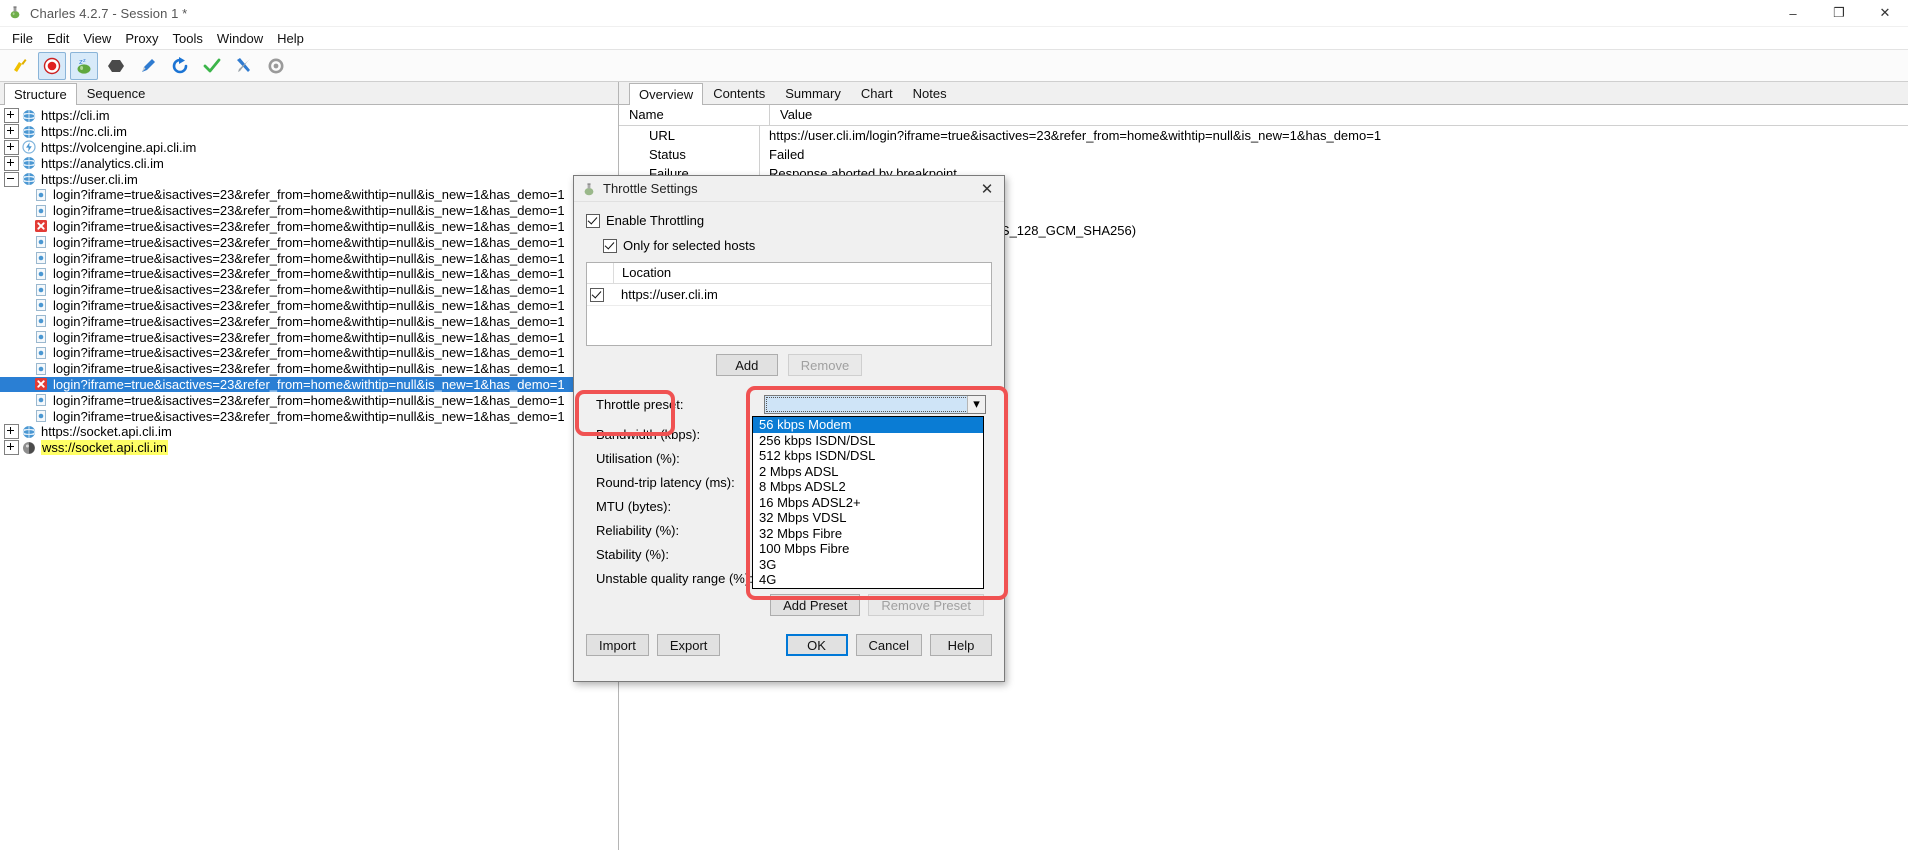 The width and height of the screenshot is (1908, 850). What do you see at coordinates (309, 163) in the screenshot?
I see `tree-host-row: https://analytics.cli.im` at bounding box center [309, 163].